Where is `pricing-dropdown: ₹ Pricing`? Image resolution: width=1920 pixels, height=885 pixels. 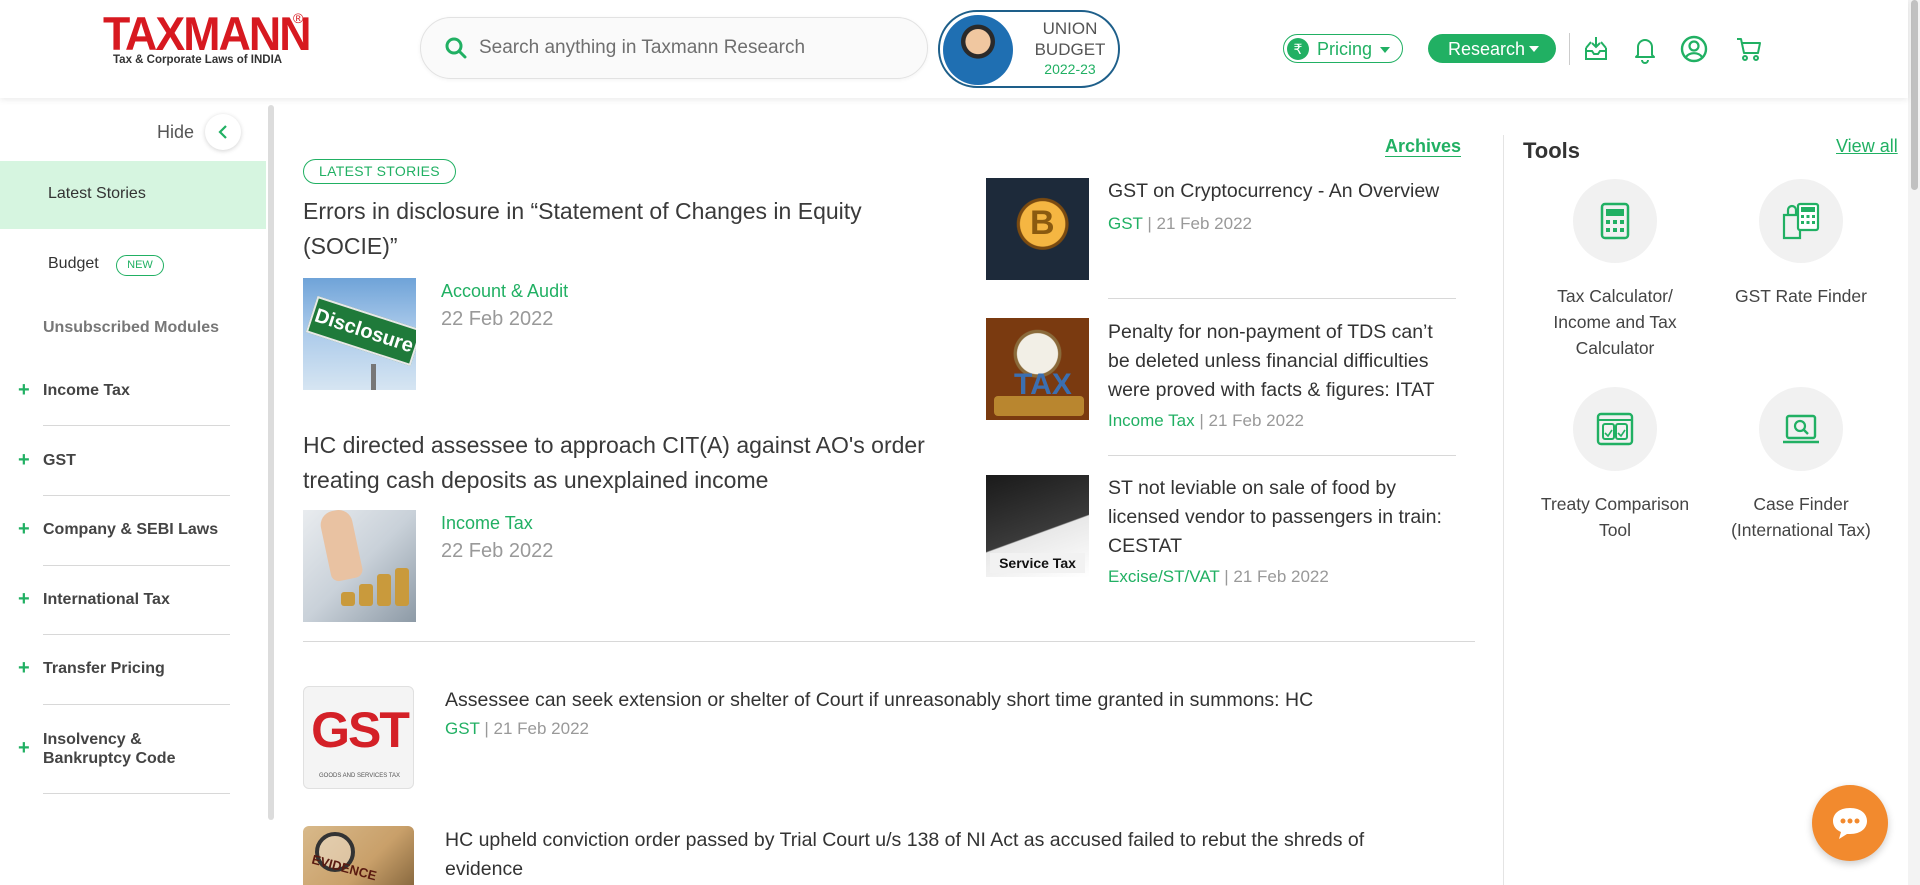 pricing-dropdown: ₹ Pricing is located at coordinates (1343, 48).